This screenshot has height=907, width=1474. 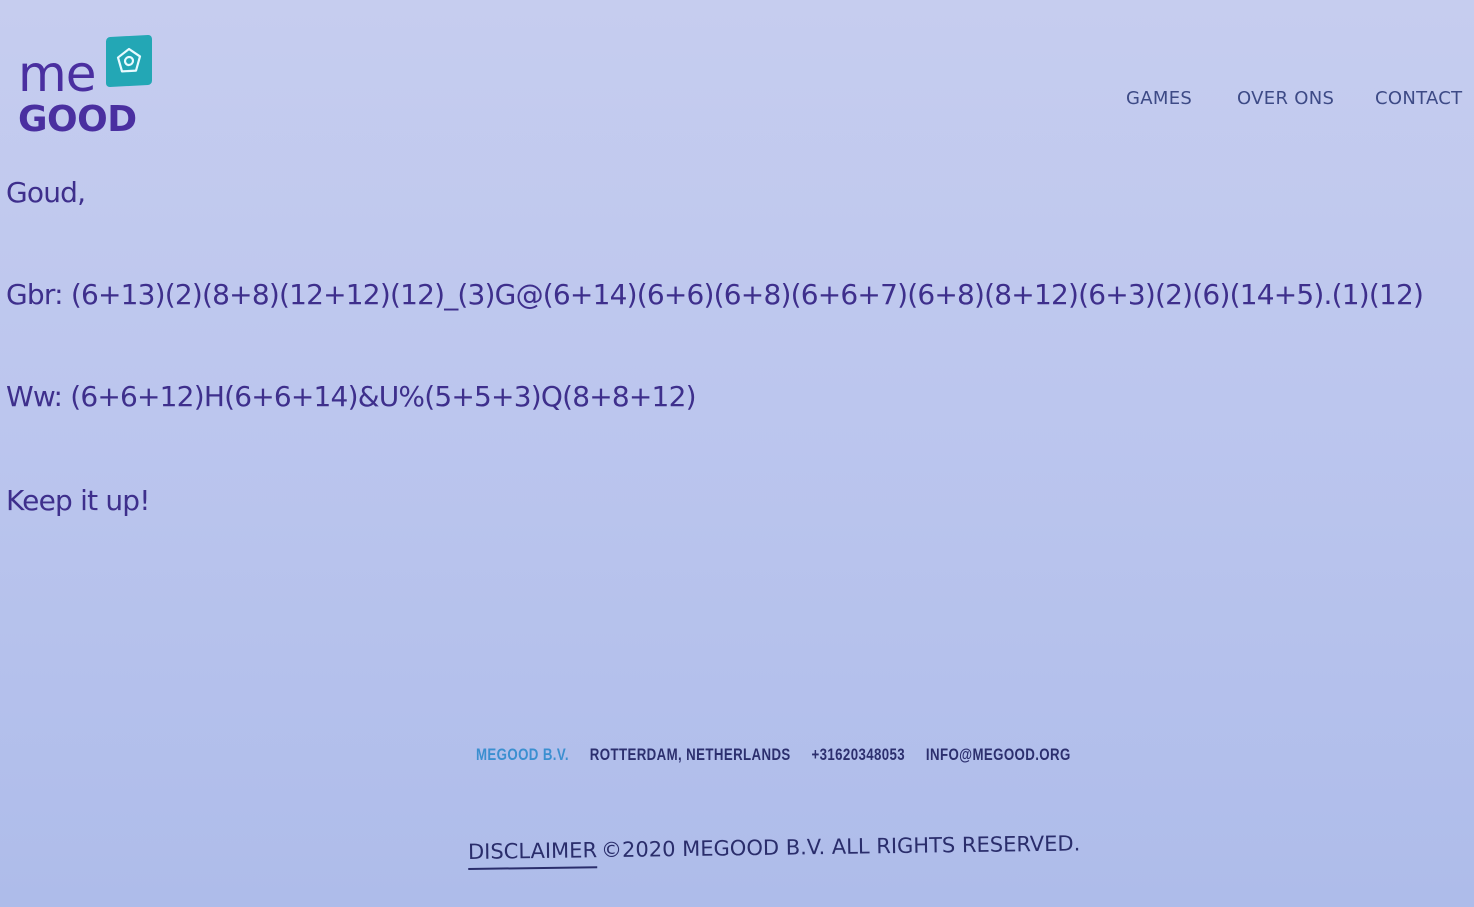 I want to click on nav-contact: CONTACT, so click(x=1418, y=98).